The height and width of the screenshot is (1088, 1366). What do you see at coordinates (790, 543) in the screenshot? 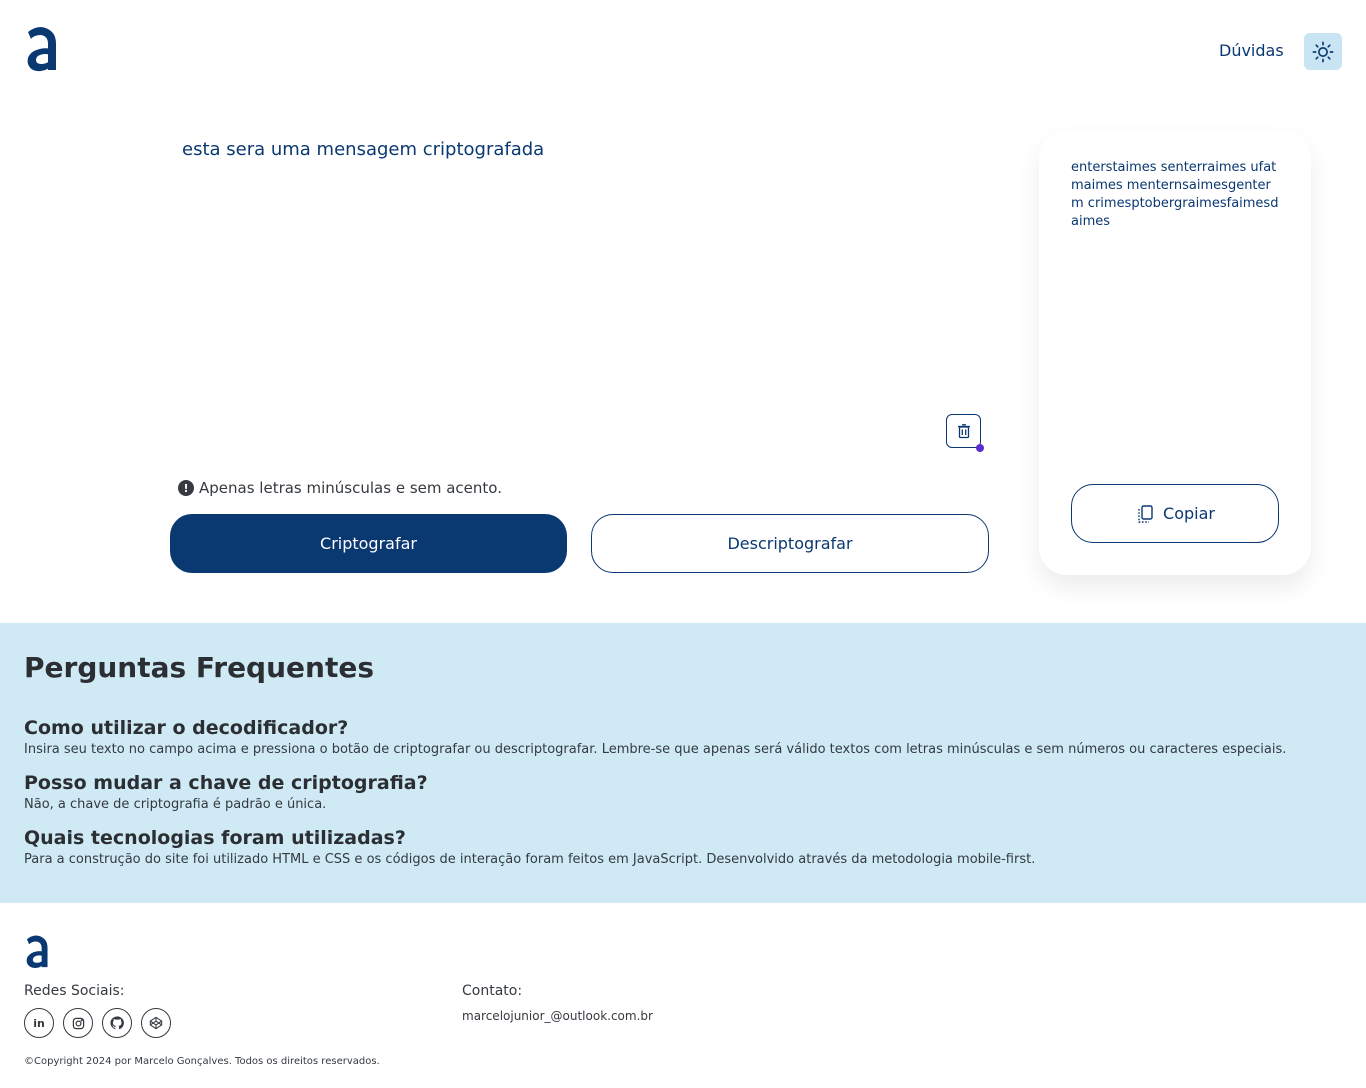
I see `decrypt-button: Descriptografar` at bounding box center [790, 543].